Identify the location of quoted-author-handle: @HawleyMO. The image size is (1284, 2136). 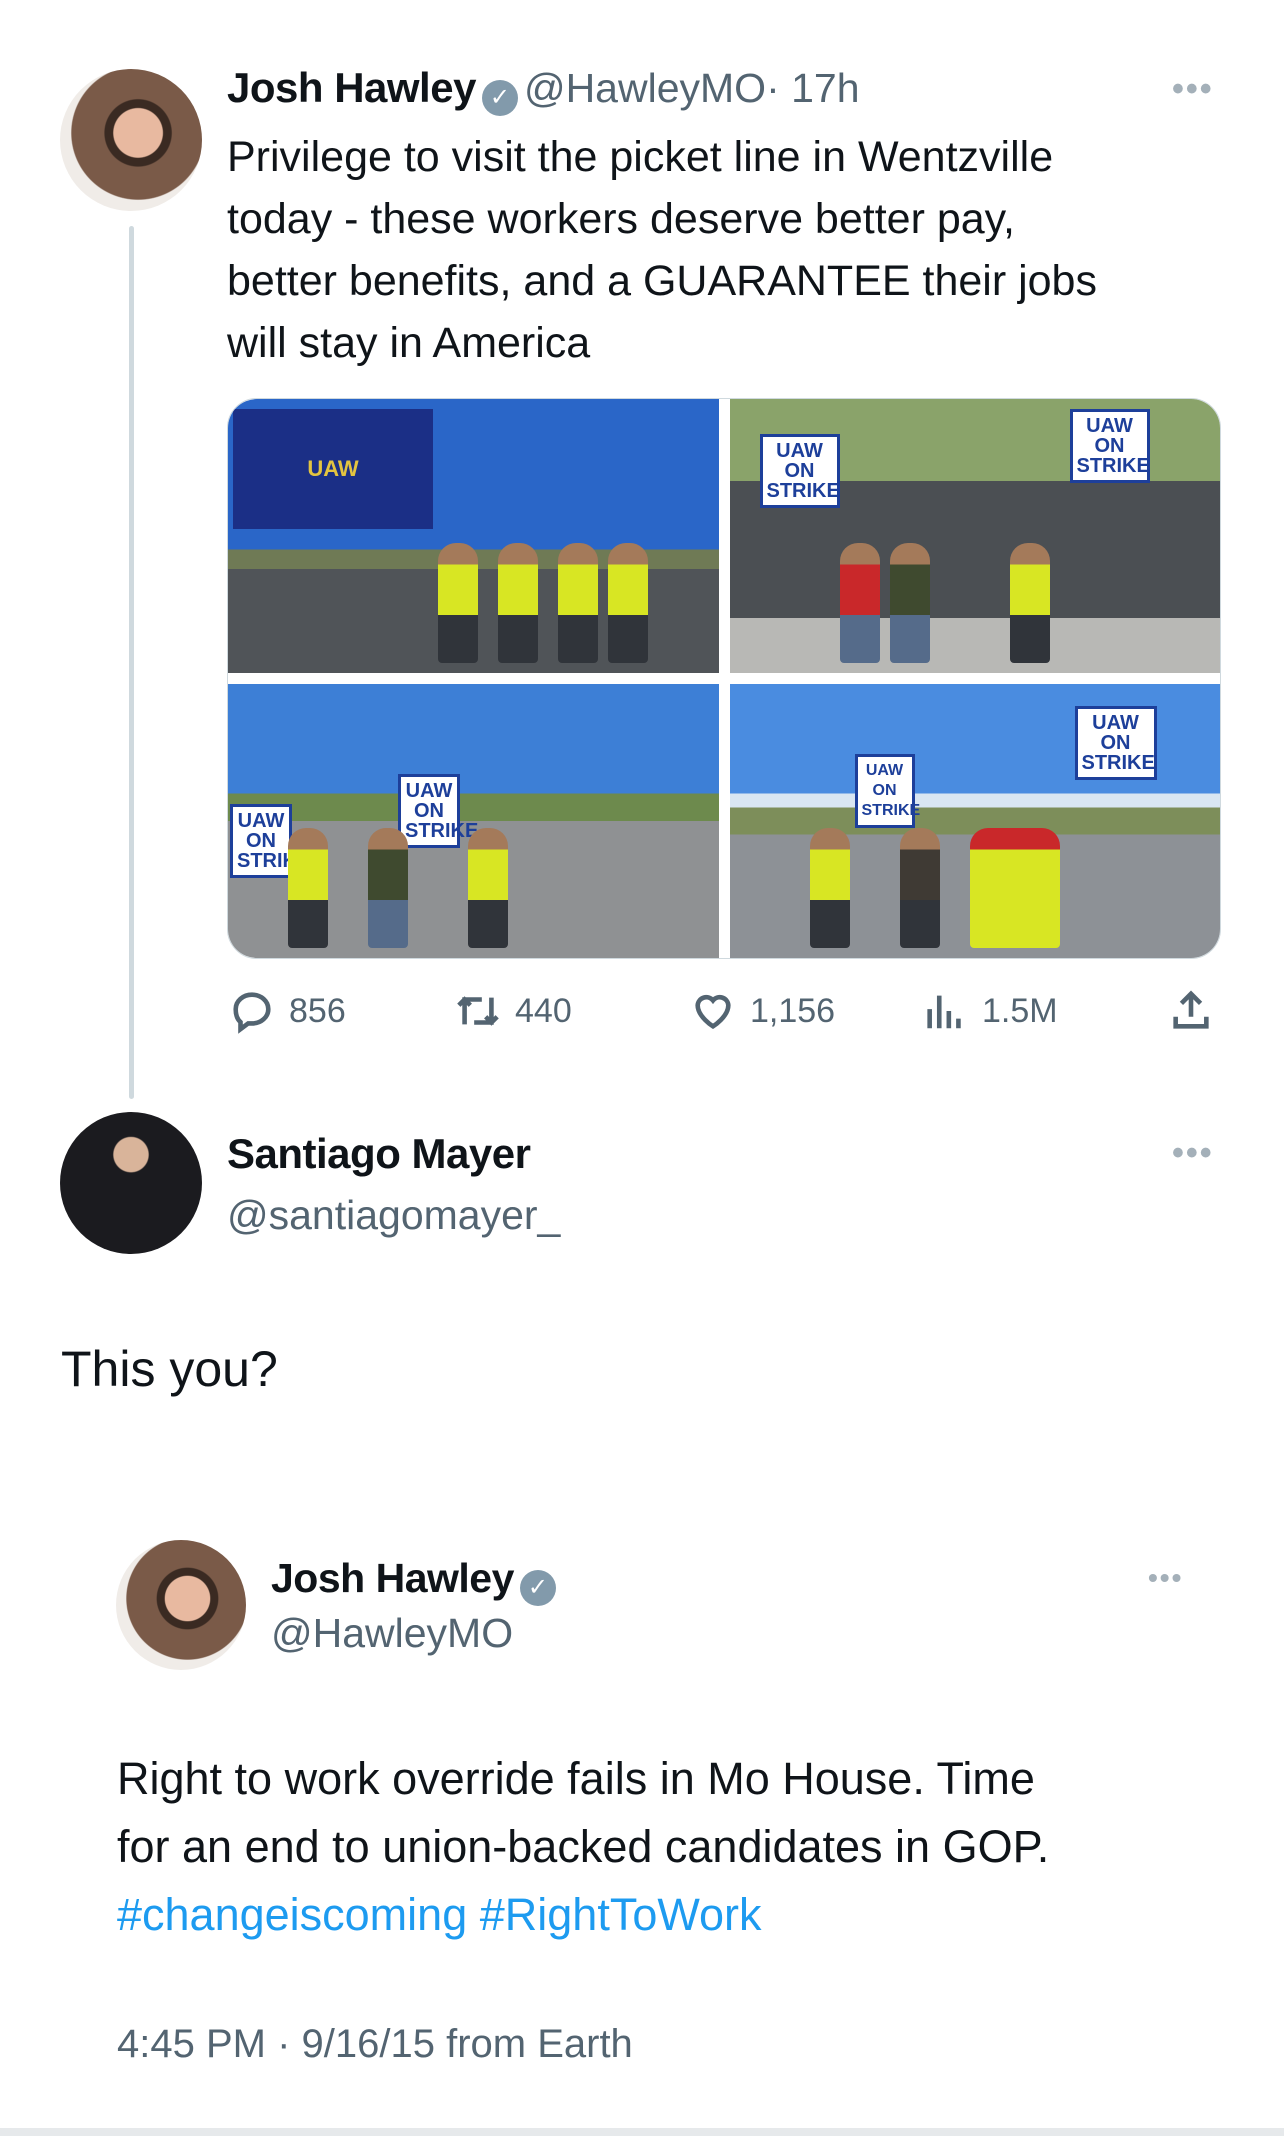
(392, 1633).